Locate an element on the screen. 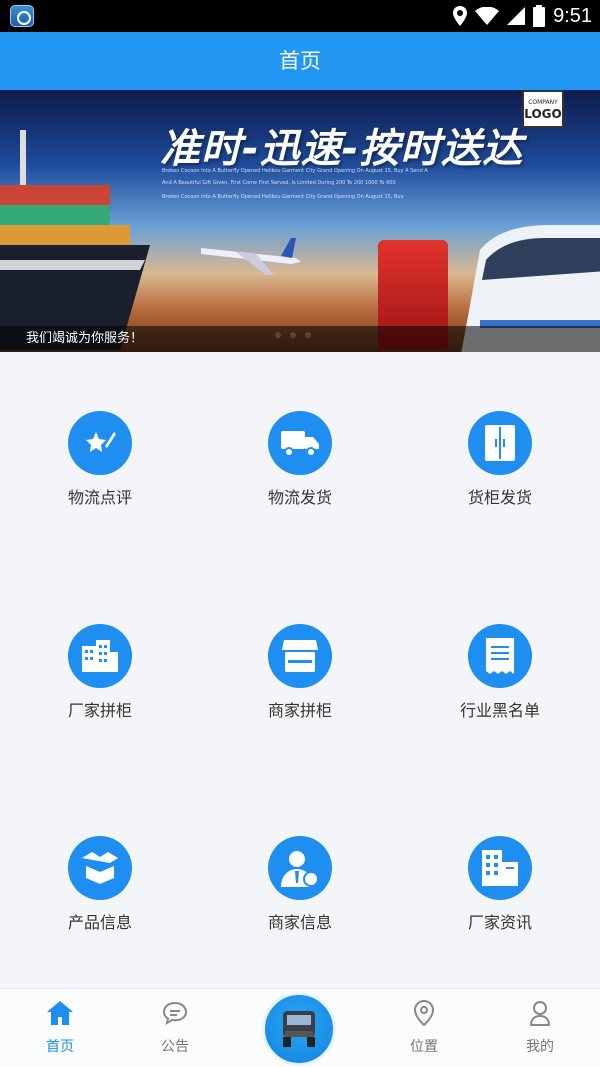  tab-home: 首页 is located at coordinates (60, 1028).